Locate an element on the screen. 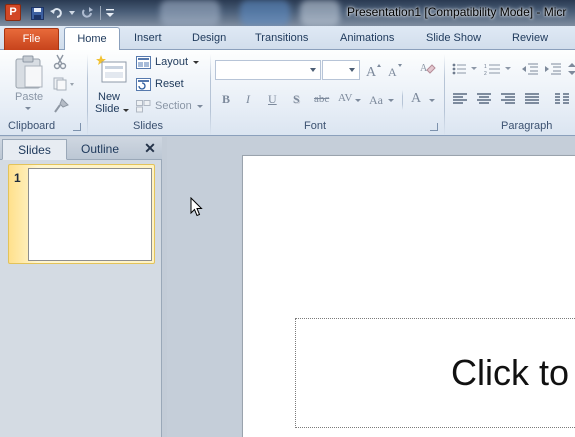 Image resolution: width=575 pixels, height=437 pixels. tab-slide-show: Slide Show is located at coordinates (453, 40).